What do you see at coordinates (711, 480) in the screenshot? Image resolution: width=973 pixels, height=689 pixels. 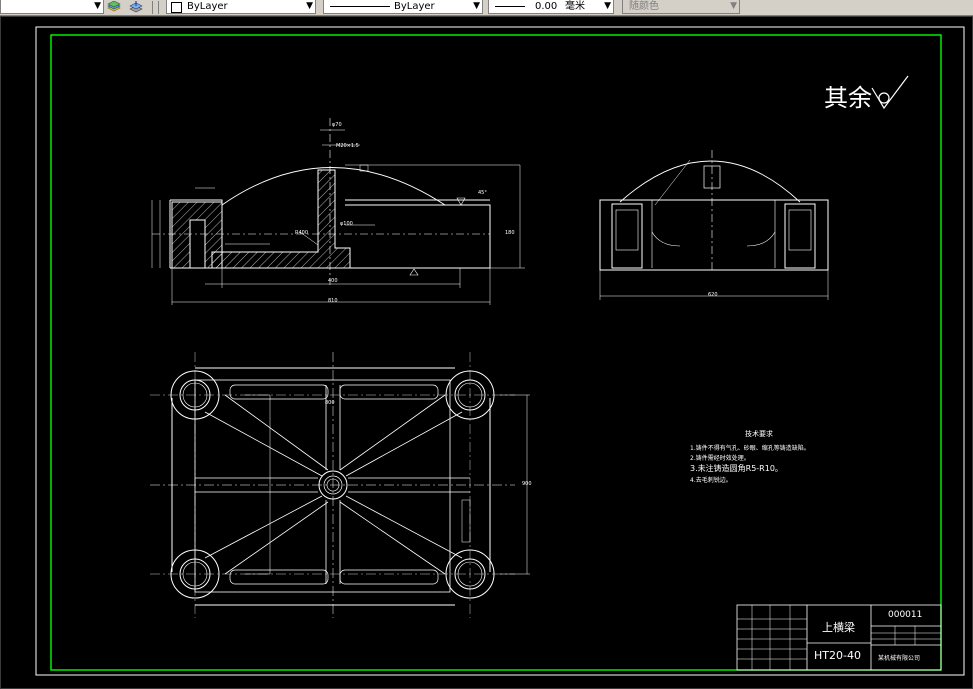 I see `tech-requirement-4: 4.去毛刺锐边。` at bounding box center [711, 480].